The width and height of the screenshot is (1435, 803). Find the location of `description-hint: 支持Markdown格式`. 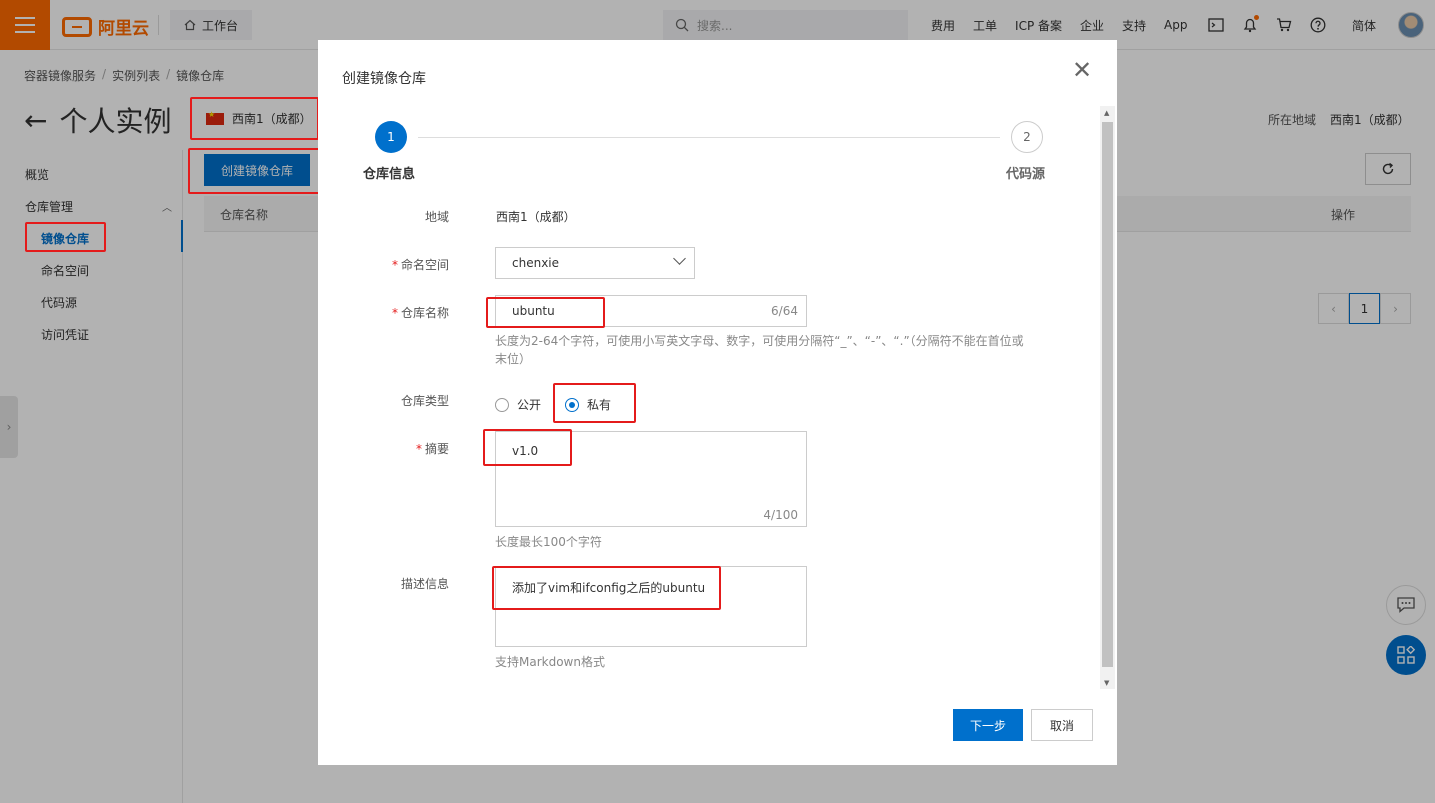

description-hint: 支持Markdown格式 is located at coordinates (550, 662).